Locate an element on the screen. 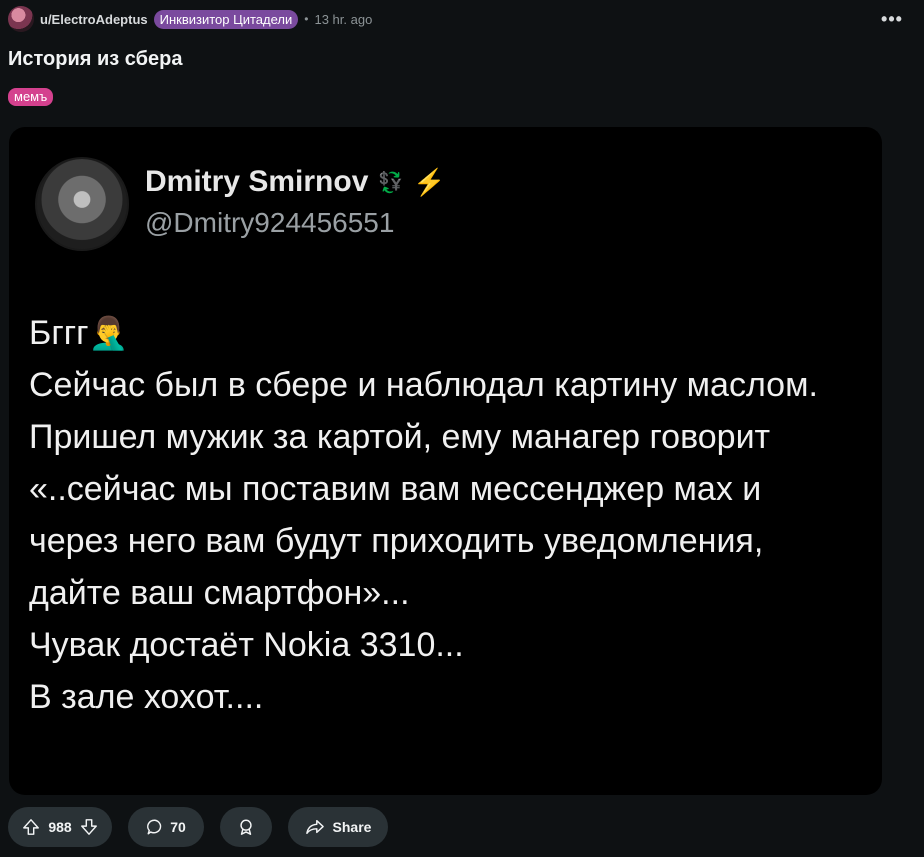 The width and height of the screenshot is (924, 857). share-button: Share is located at coordinates (338, 827).